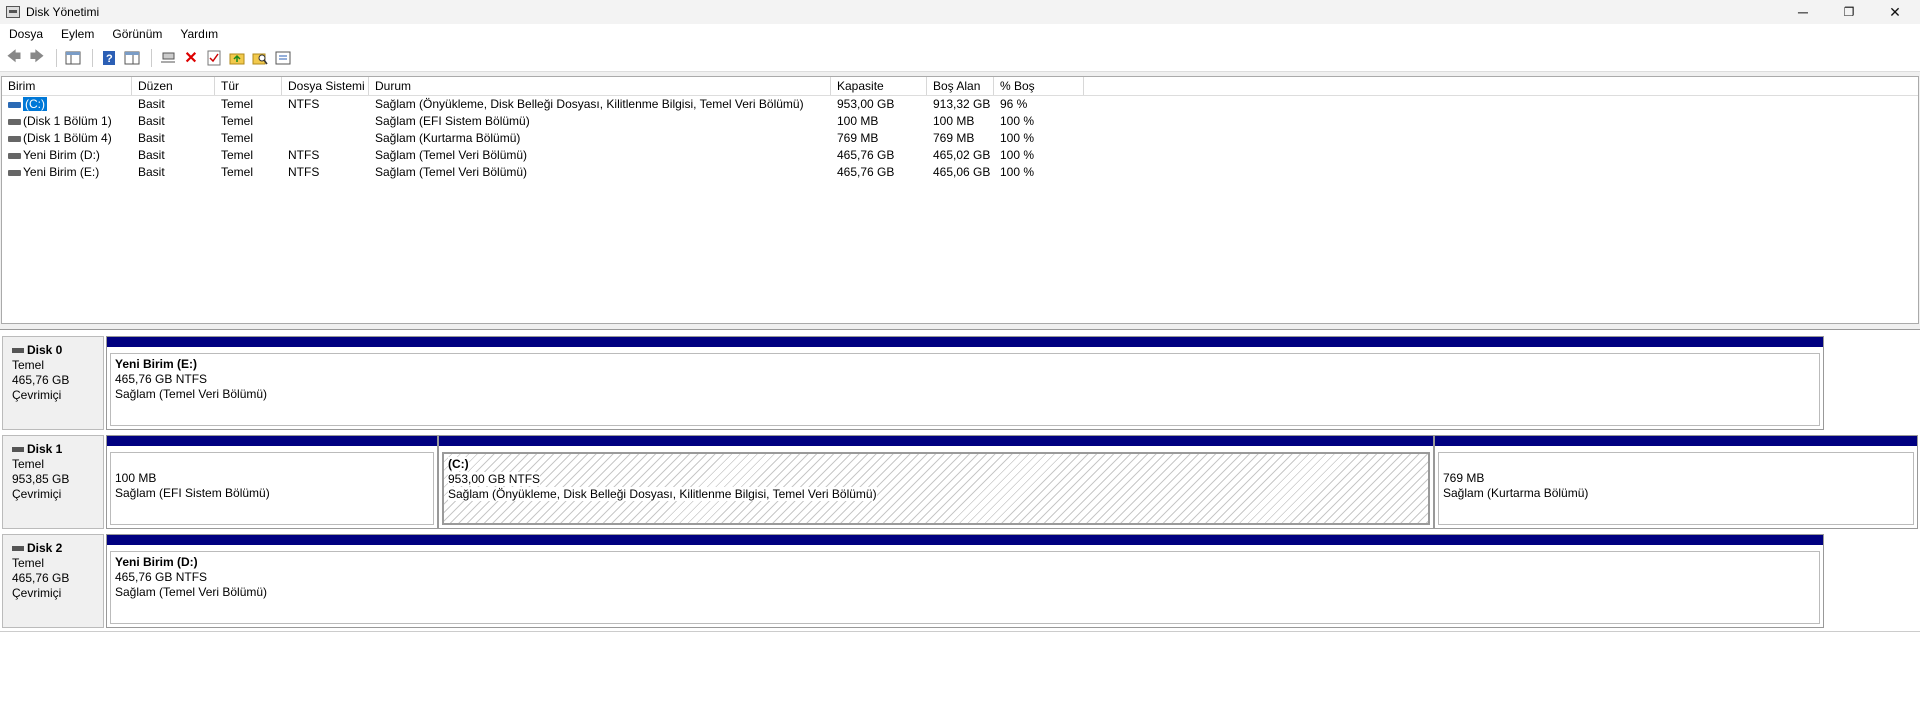  I want to click on menu-dosya: Dosya, so click(26, 34).